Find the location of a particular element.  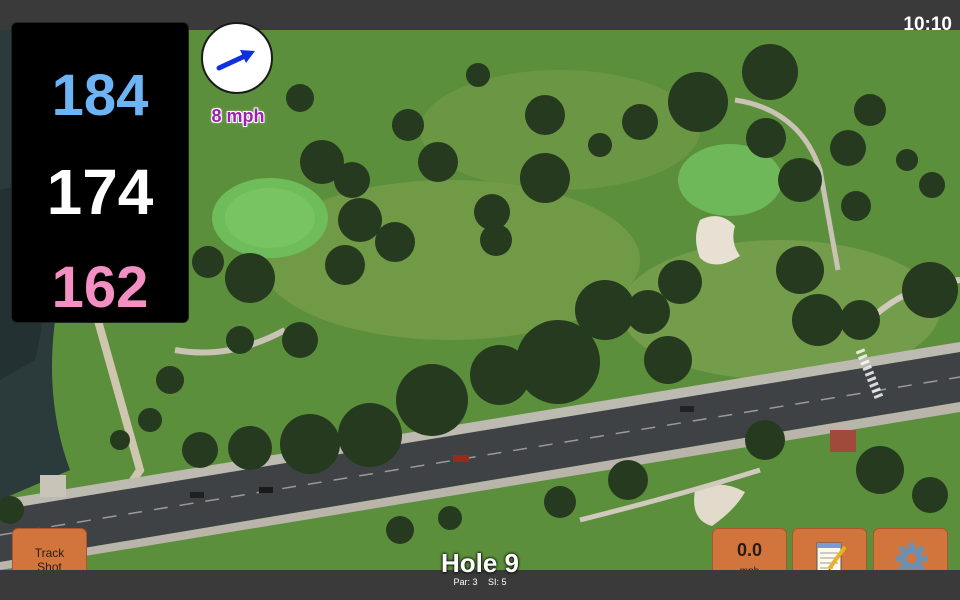

arrow-icon is located at coordinates (235, 60).